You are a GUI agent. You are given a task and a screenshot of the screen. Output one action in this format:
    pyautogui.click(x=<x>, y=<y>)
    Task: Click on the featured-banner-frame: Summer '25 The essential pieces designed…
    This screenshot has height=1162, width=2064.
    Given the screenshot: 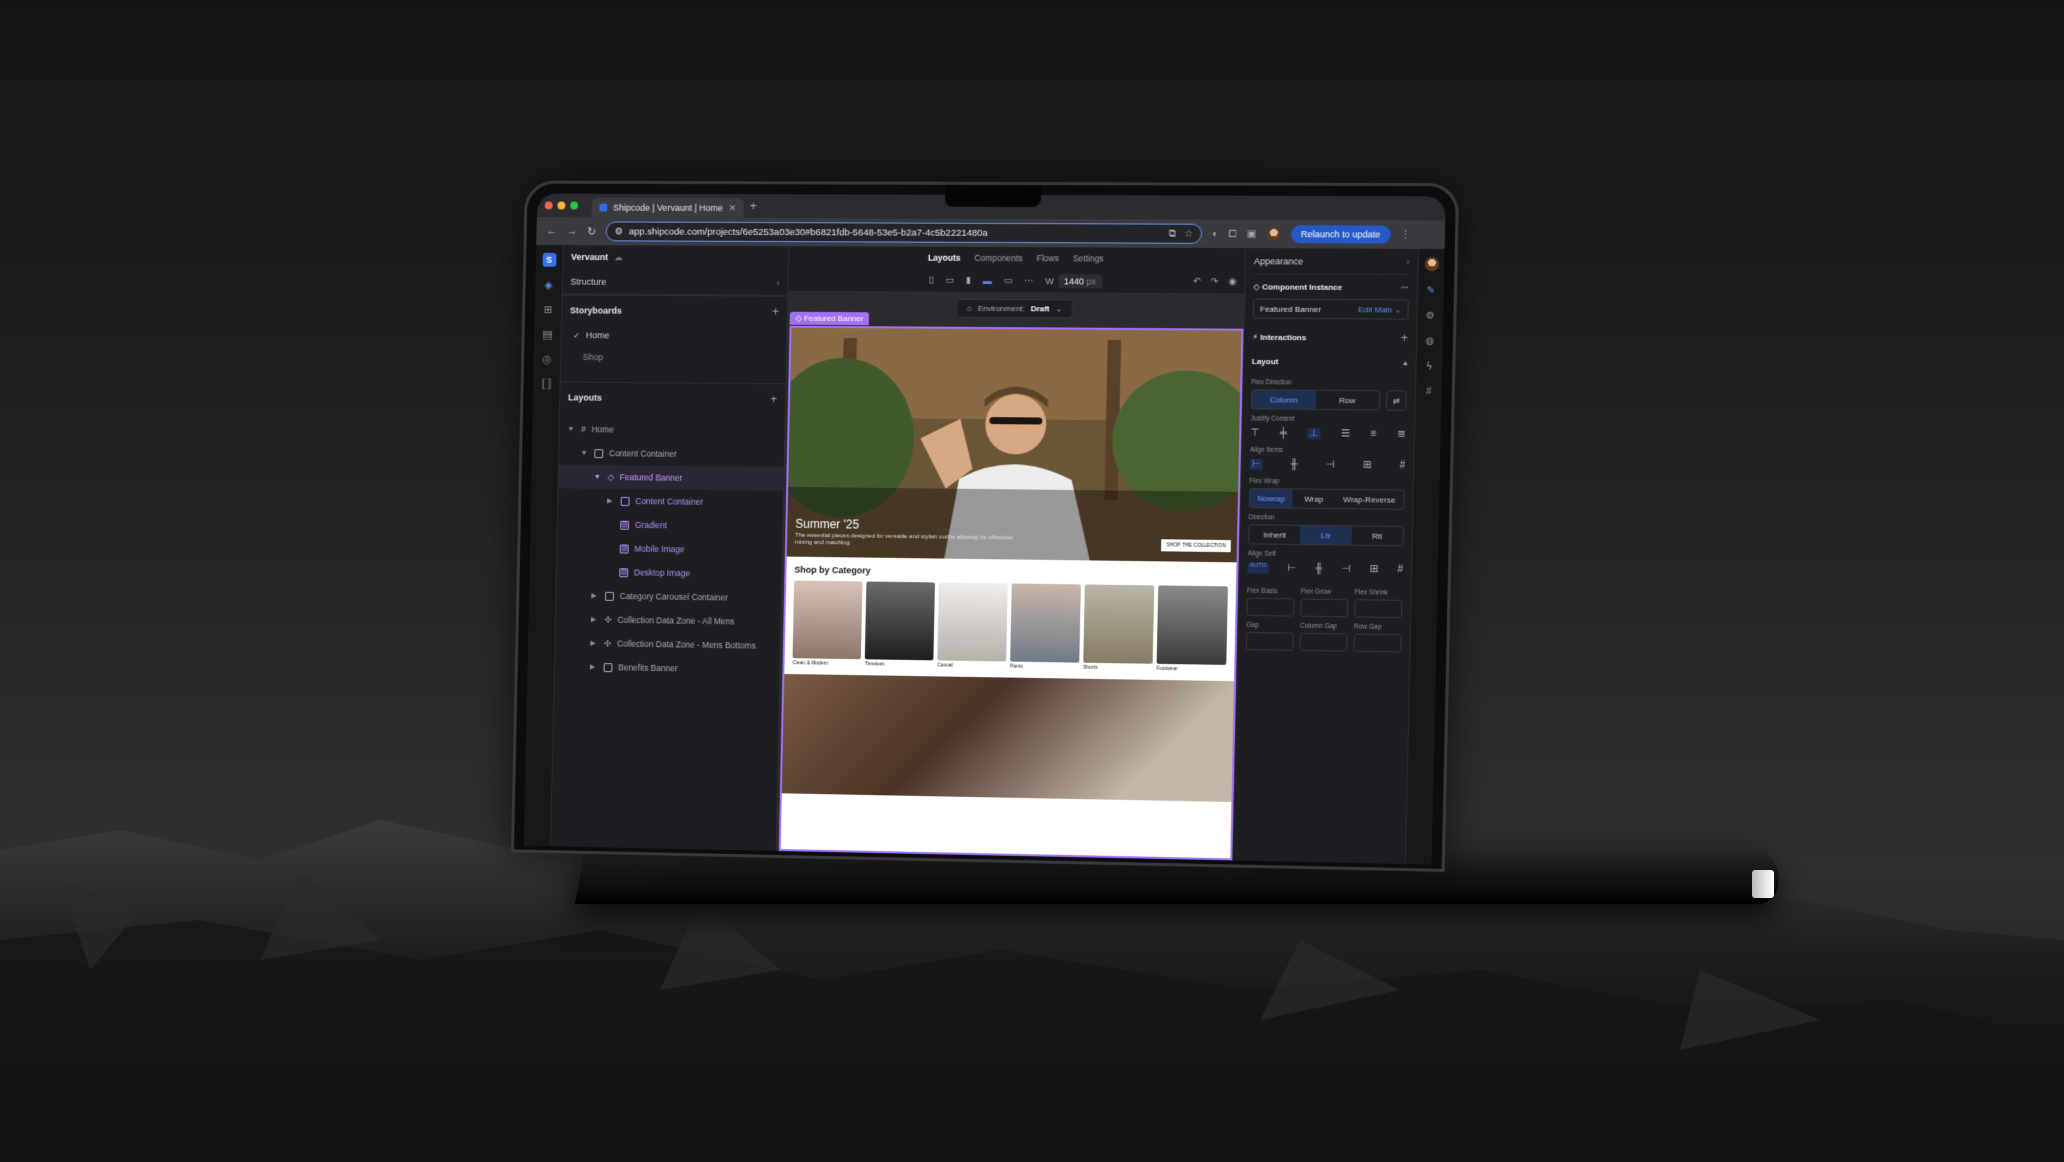 What is the action you would take?
    pyautogui.click(x=1011, y=593)
    